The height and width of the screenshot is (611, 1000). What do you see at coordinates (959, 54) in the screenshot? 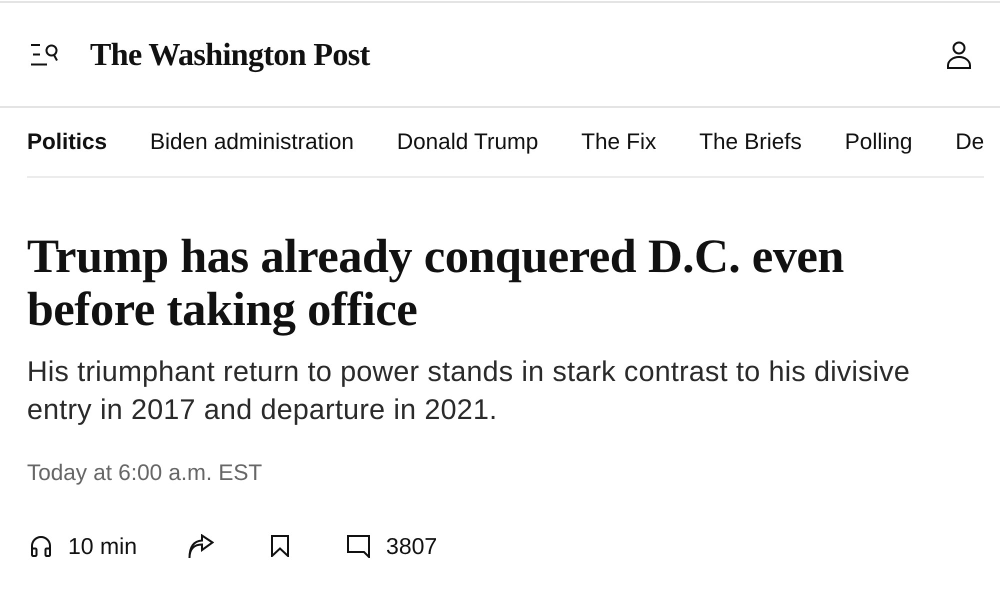
I see `user-icon` at bounding box center [959, 54].